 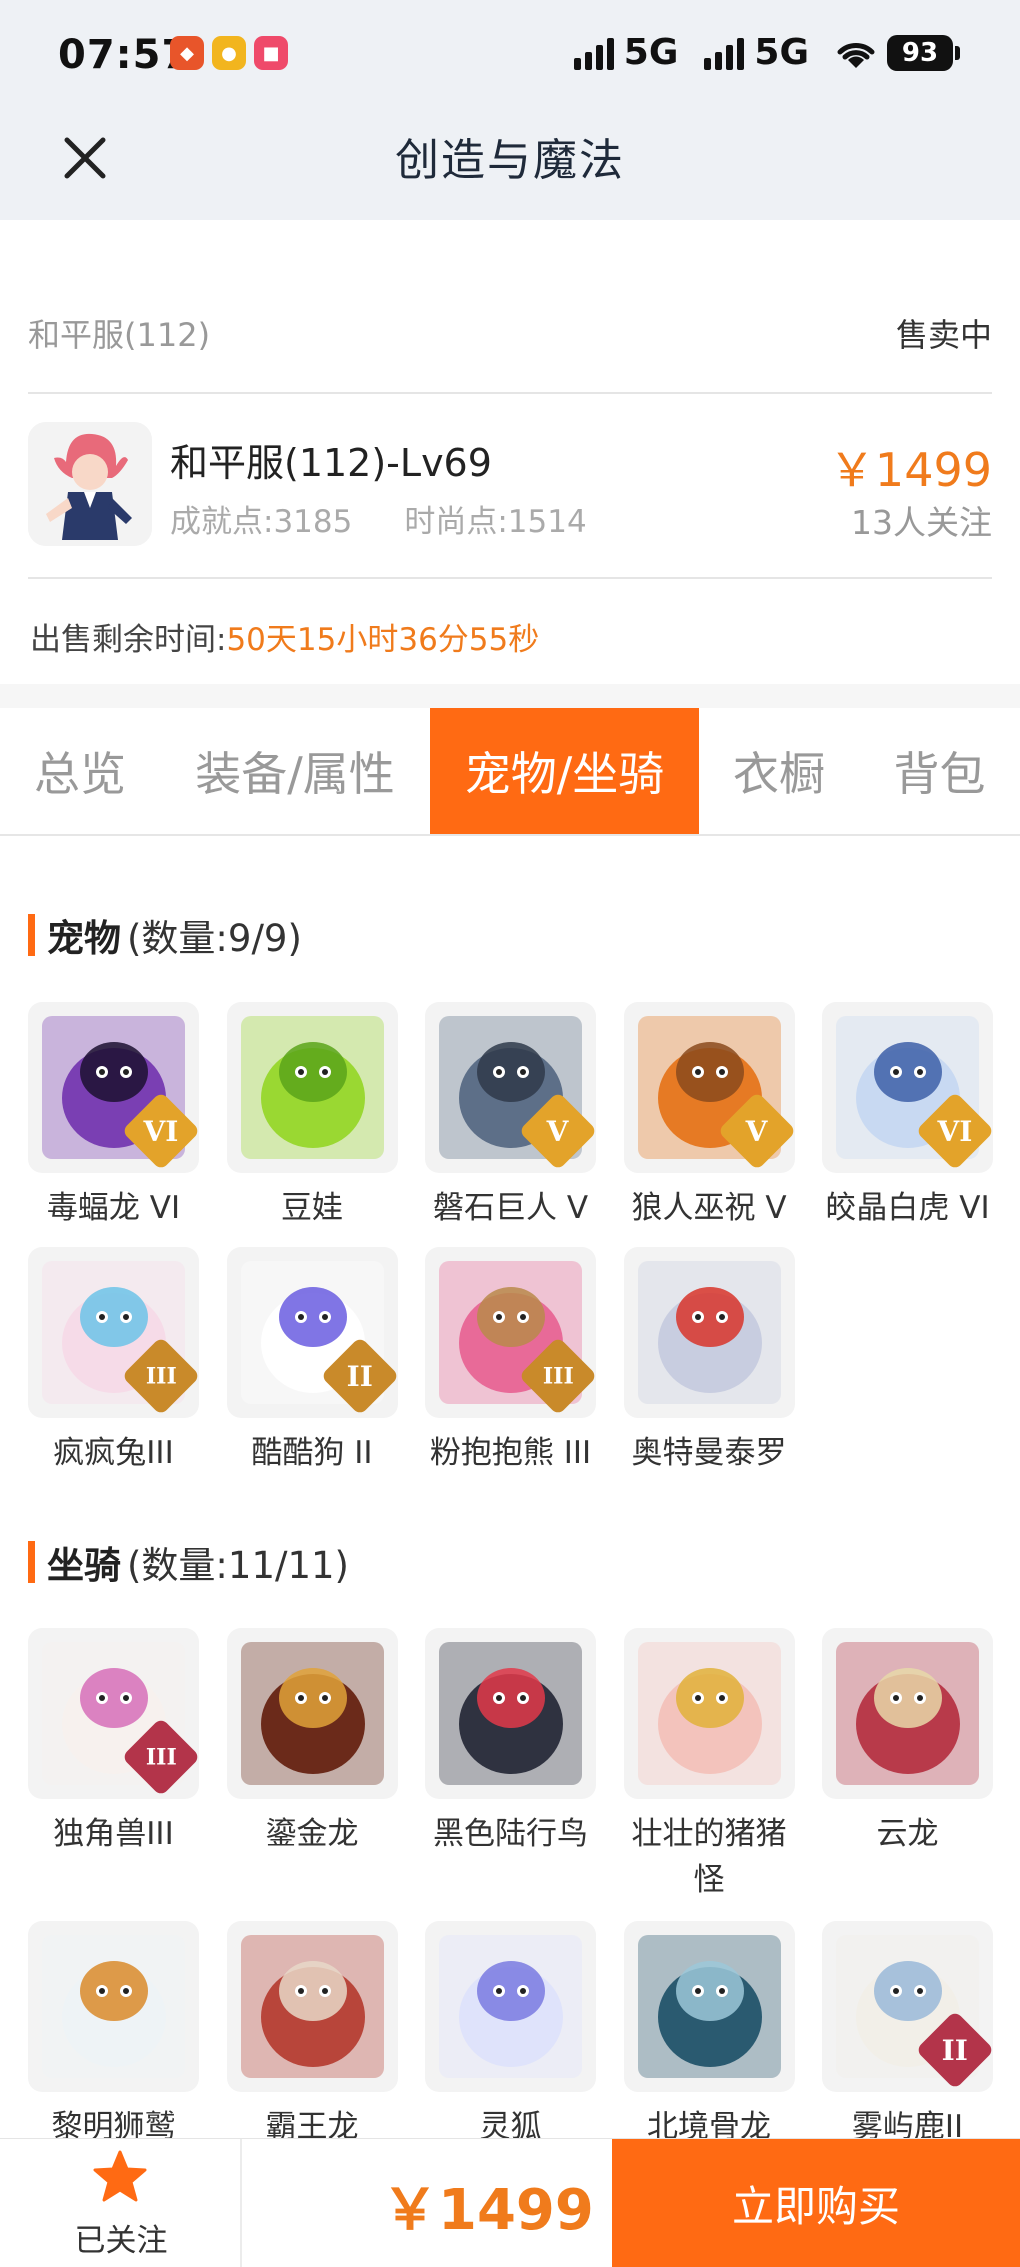 I want to click on mounts-title: 坐骑, so click(x=84, y=1565).